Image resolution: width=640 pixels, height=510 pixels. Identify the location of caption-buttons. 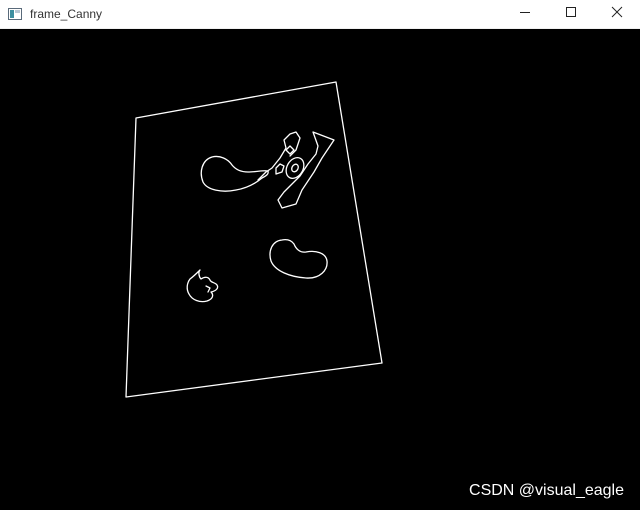
(571, 14).